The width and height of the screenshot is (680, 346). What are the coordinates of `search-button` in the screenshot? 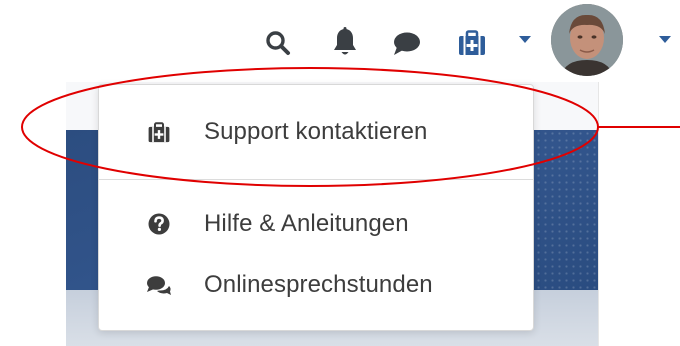 It's located at (278, 43).